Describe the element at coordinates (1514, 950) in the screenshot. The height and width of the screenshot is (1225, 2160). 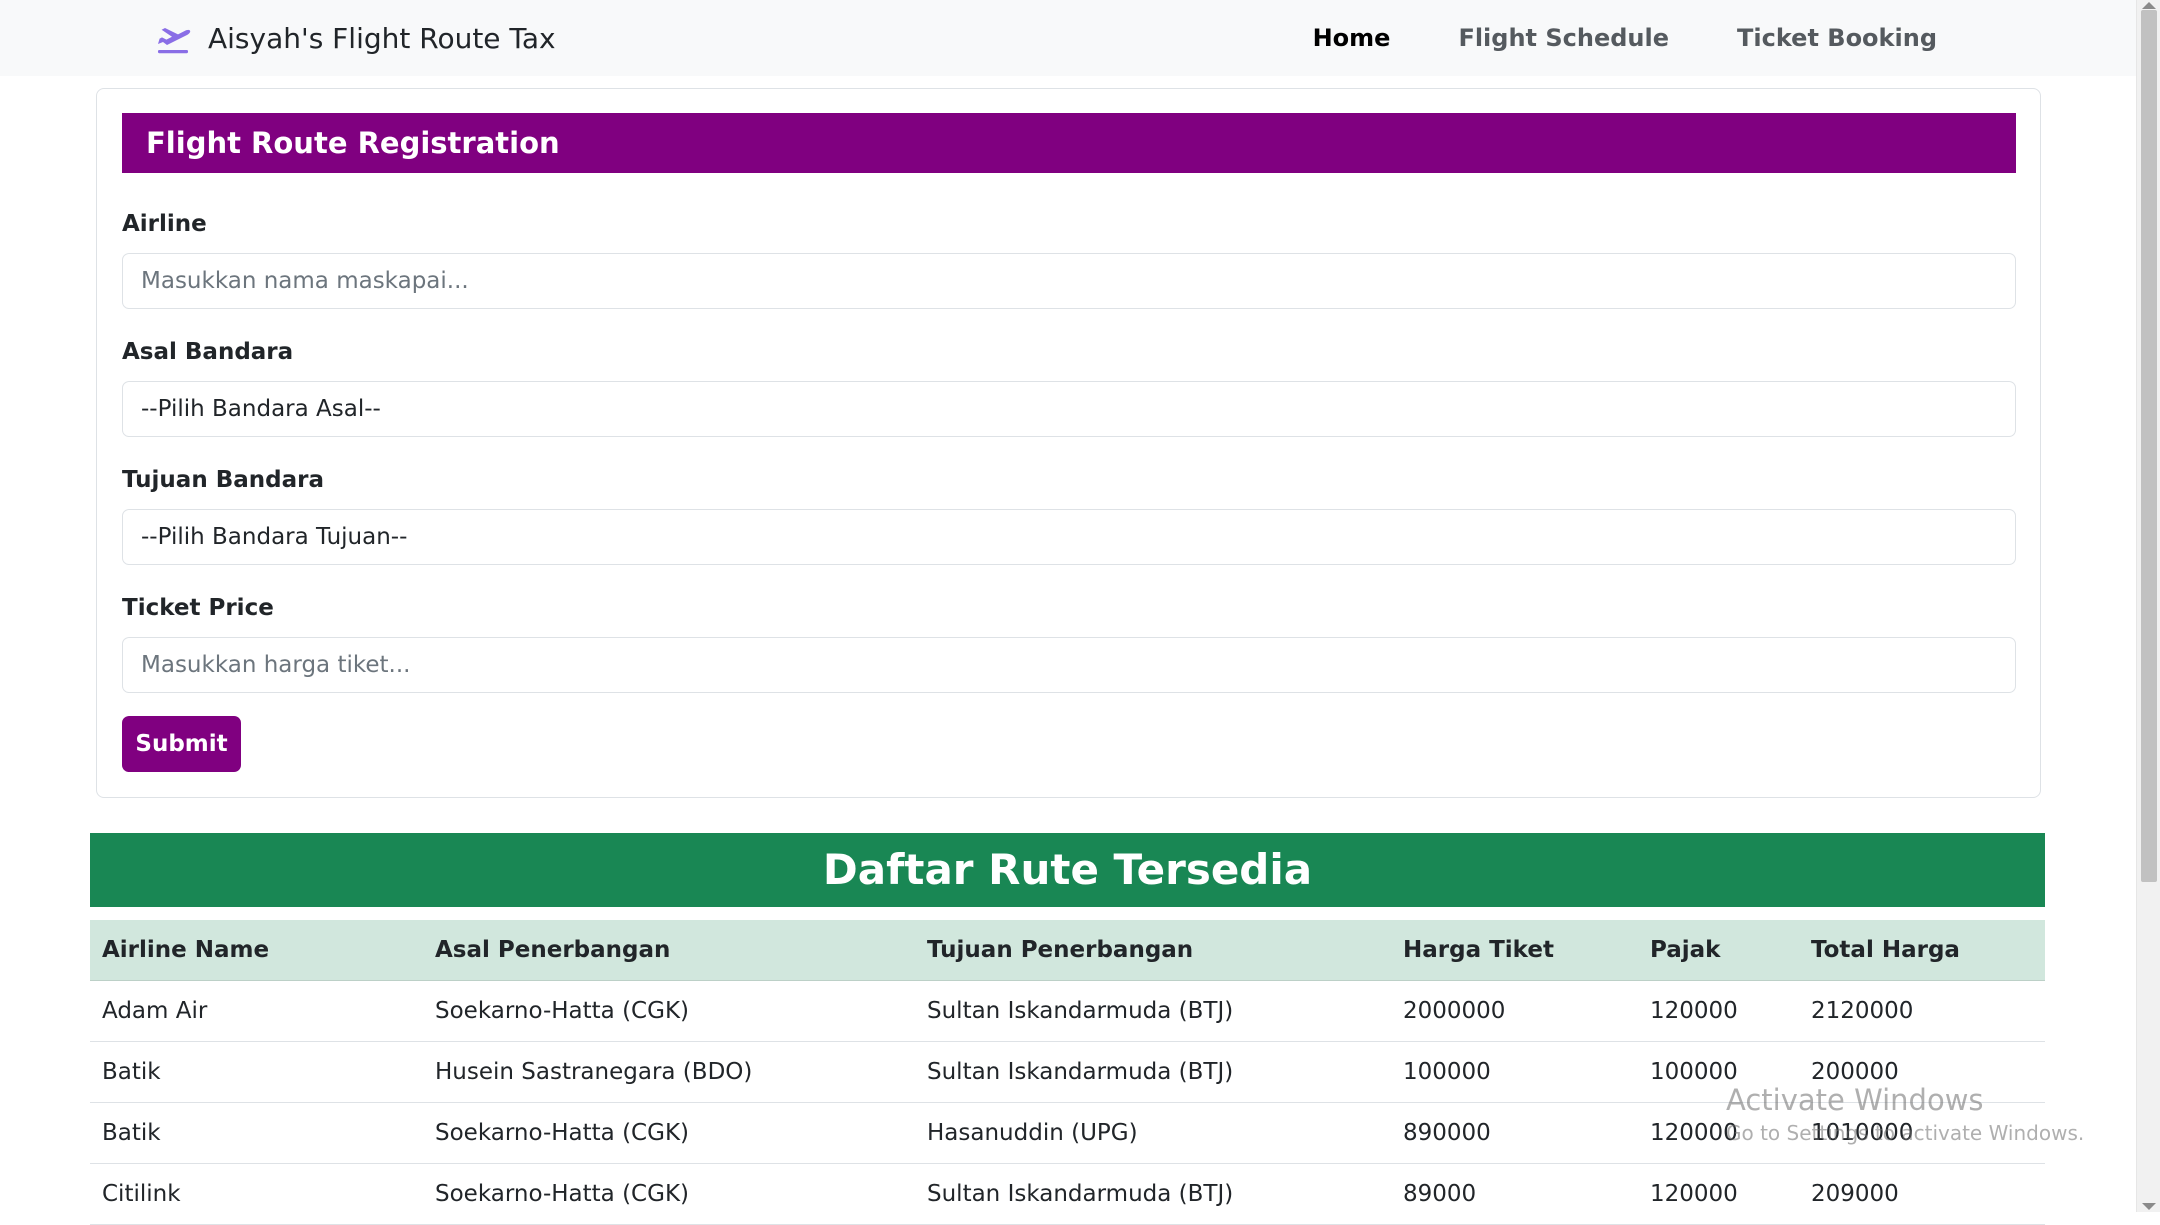
I see `column-header-ticket-price: Harga Tiket` at that location.